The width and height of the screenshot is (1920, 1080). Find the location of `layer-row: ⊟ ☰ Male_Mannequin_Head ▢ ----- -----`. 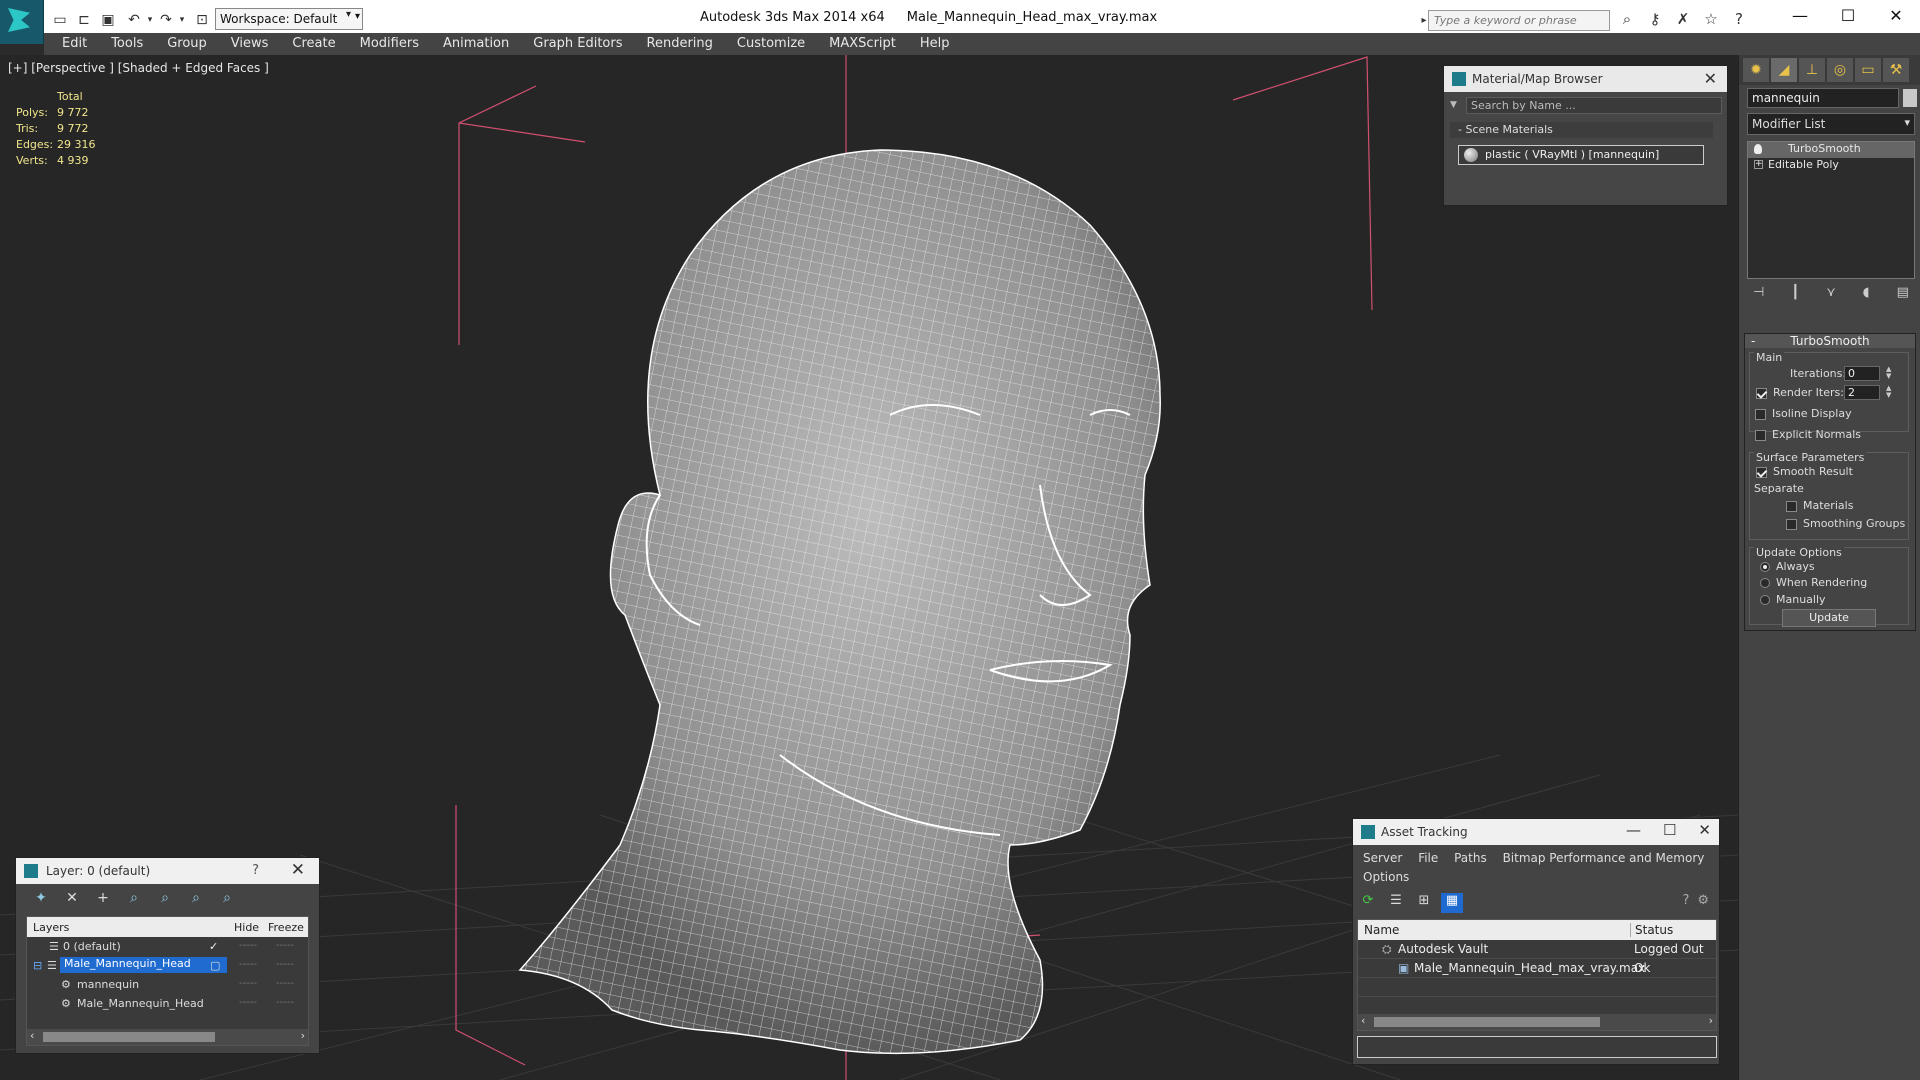

layer-row: ⊟ ☰ Male_Mannequin_Head ▢ ----- ----- is located at coordinates (167, 965).